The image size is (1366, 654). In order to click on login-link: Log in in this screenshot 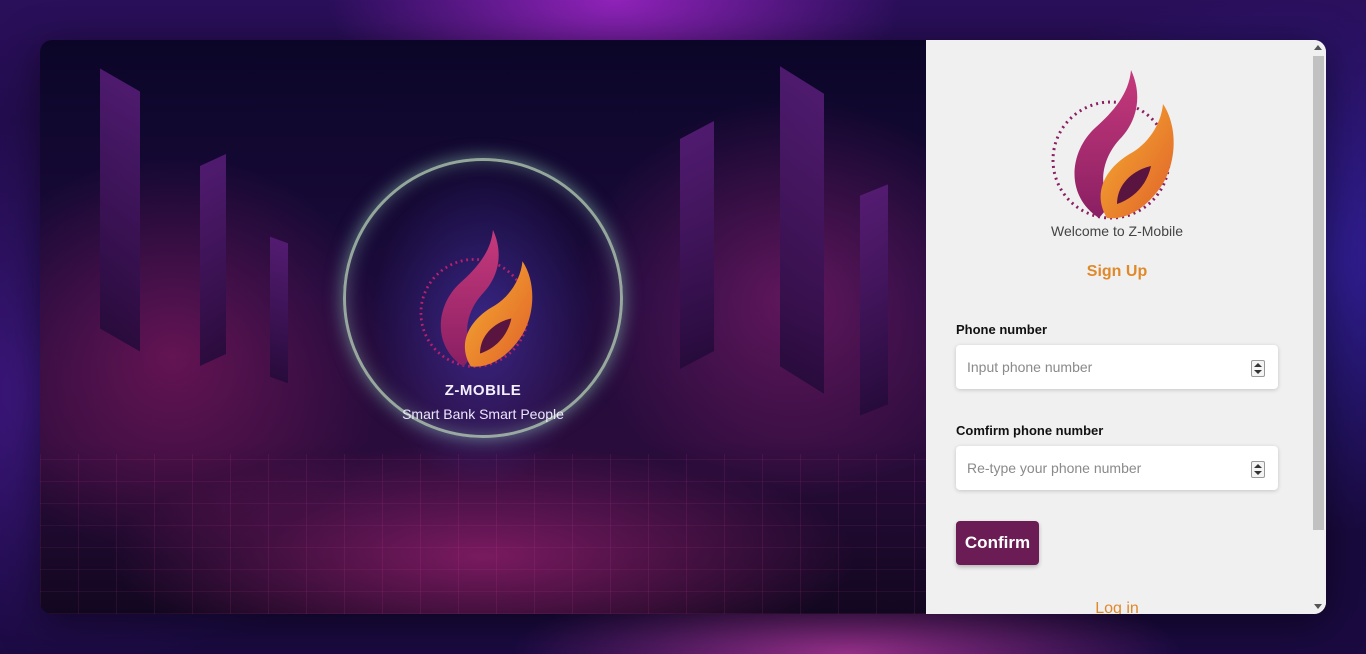, I will do `click(1117, 607)`.